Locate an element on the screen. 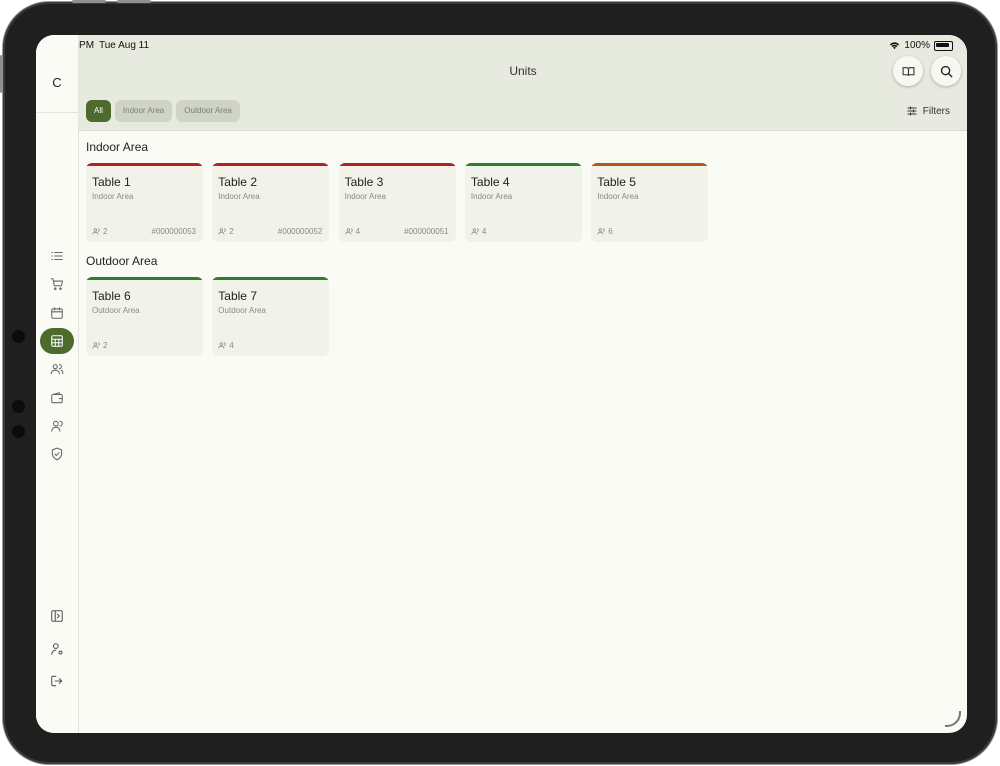 This screenshot has height=766, width=1000. list-icon is located at coordinates (57, 256).